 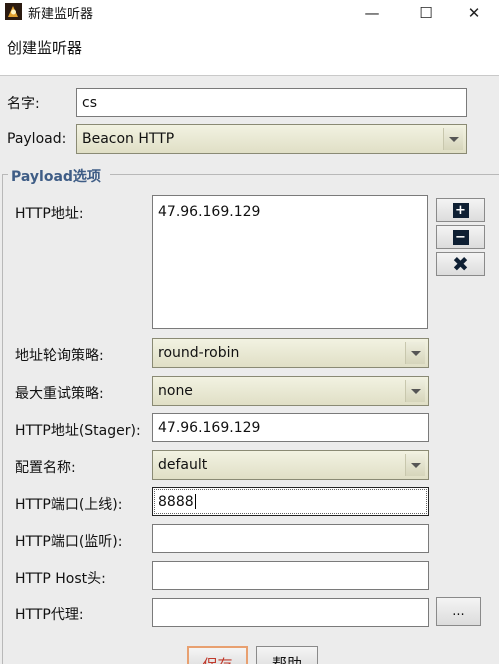 I want to click on payload-select-value: Beacon HTTP, so click(x=128, y=139).